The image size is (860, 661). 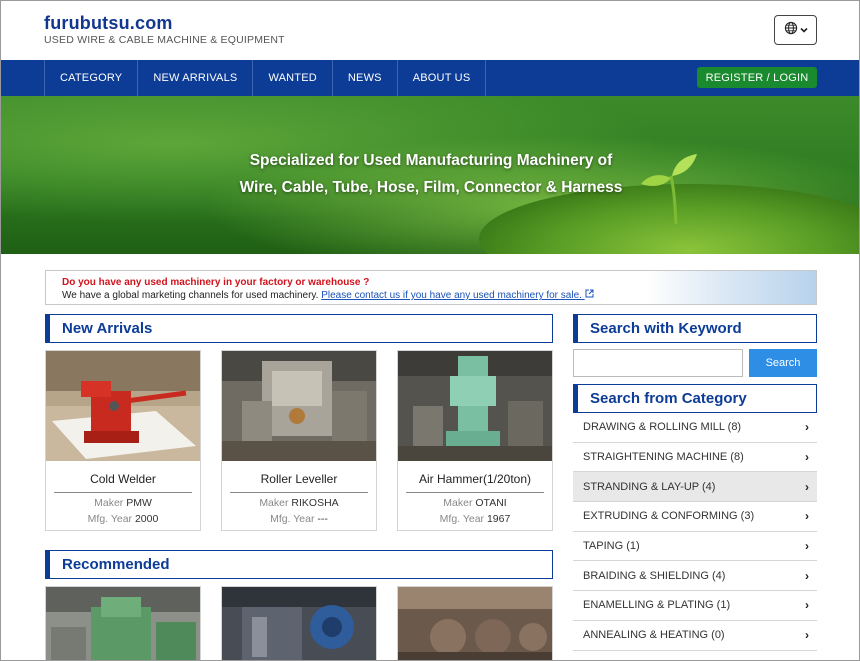 What do you see at coordinates (299, 564) in the screenshot?
I see `recommended-heading: Recommended` at bounding box center [299, 564].